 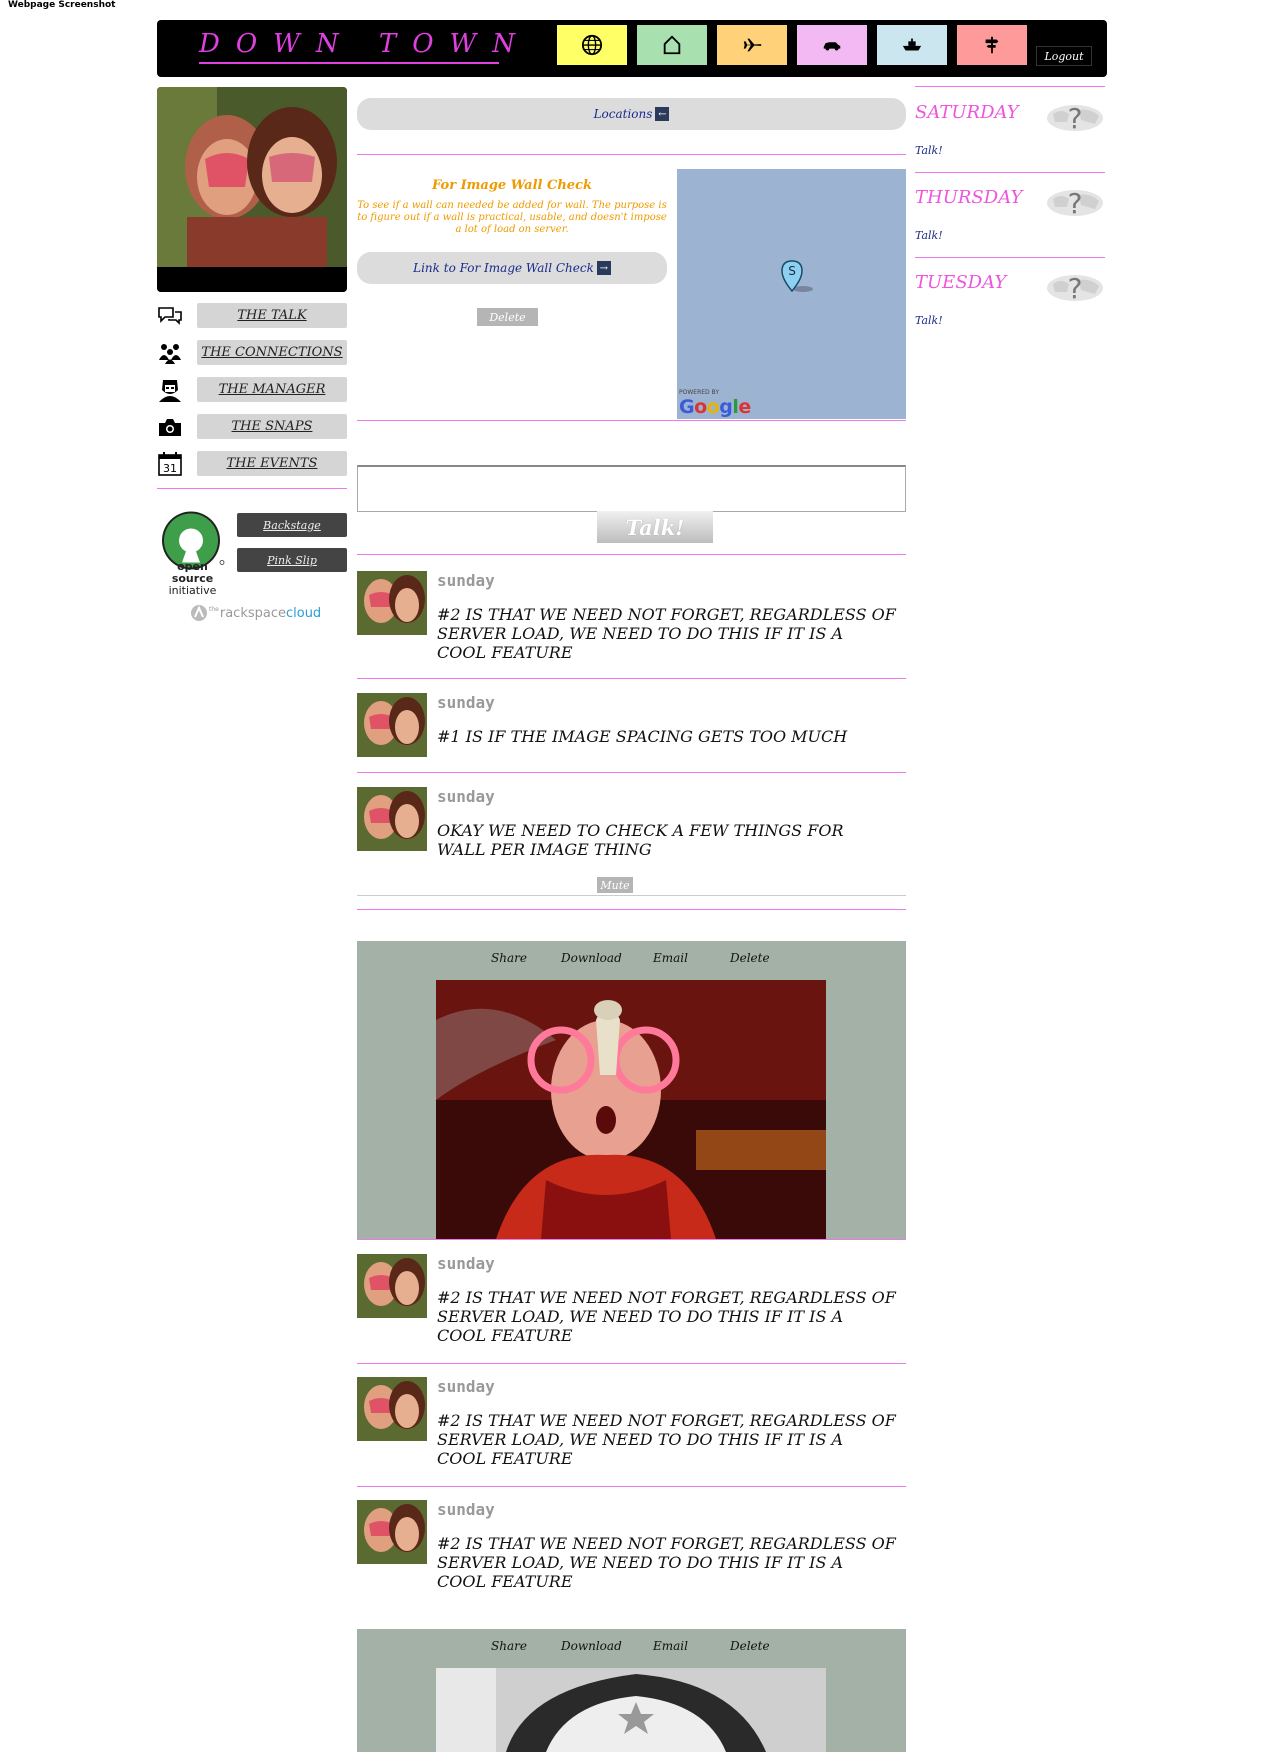 I want to click on tab-ship, so click(x=912, y=45).